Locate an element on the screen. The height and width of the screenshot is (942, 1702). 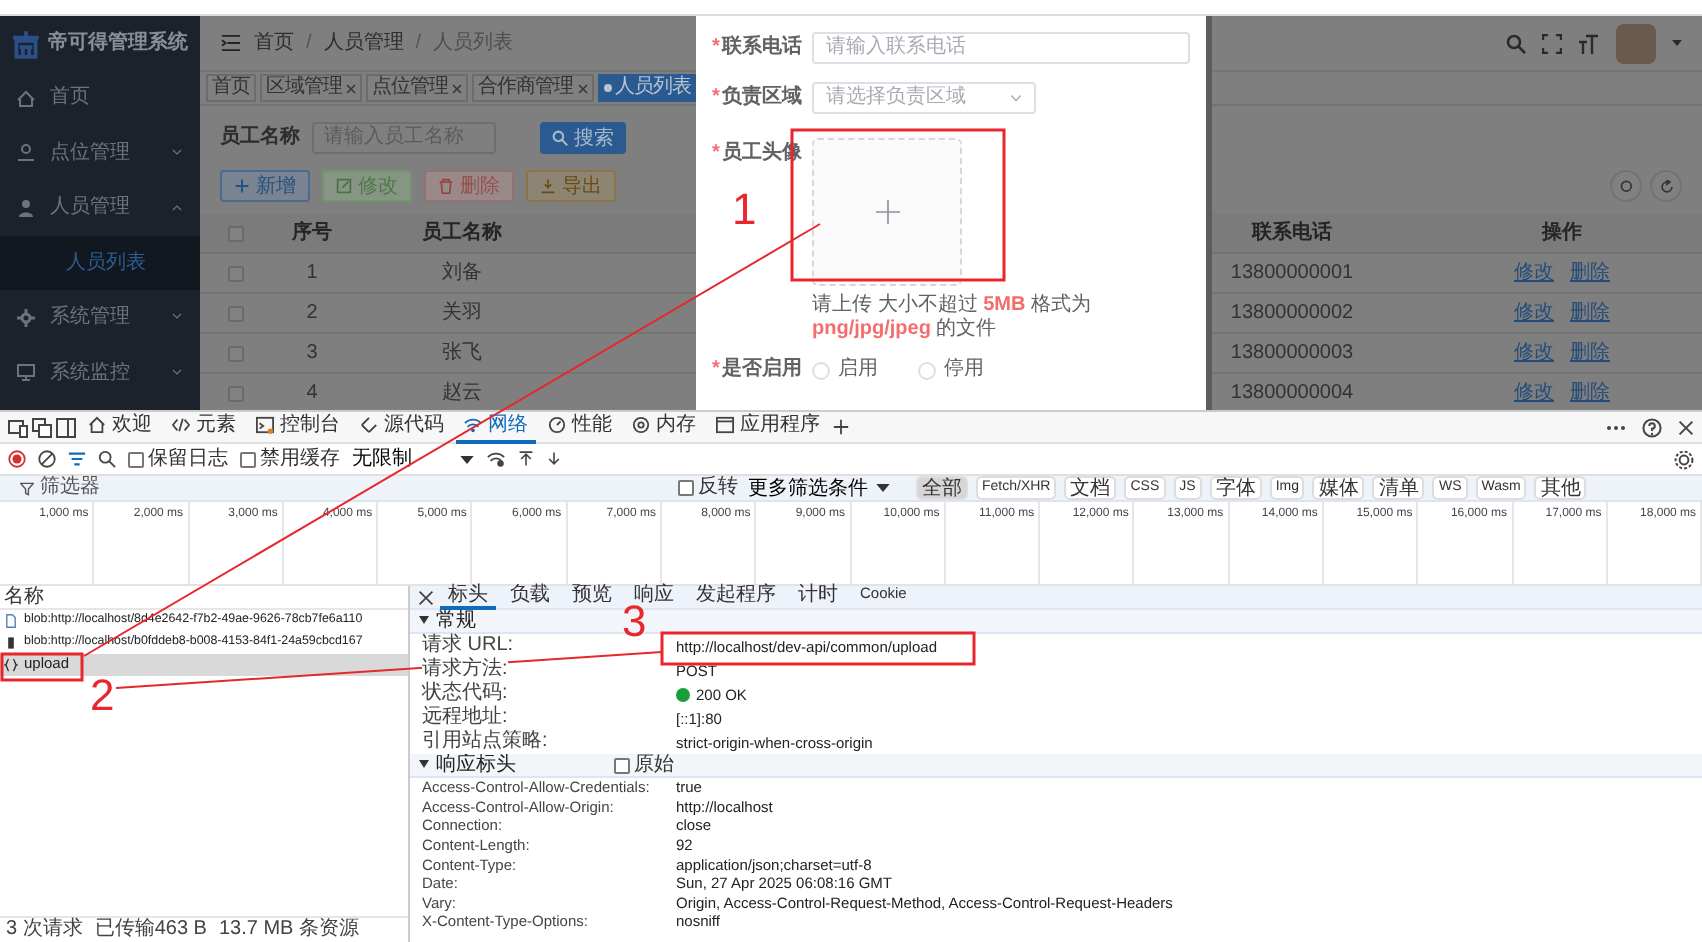
devtools-tab: 源代码 is located at coordinates (402, 427).